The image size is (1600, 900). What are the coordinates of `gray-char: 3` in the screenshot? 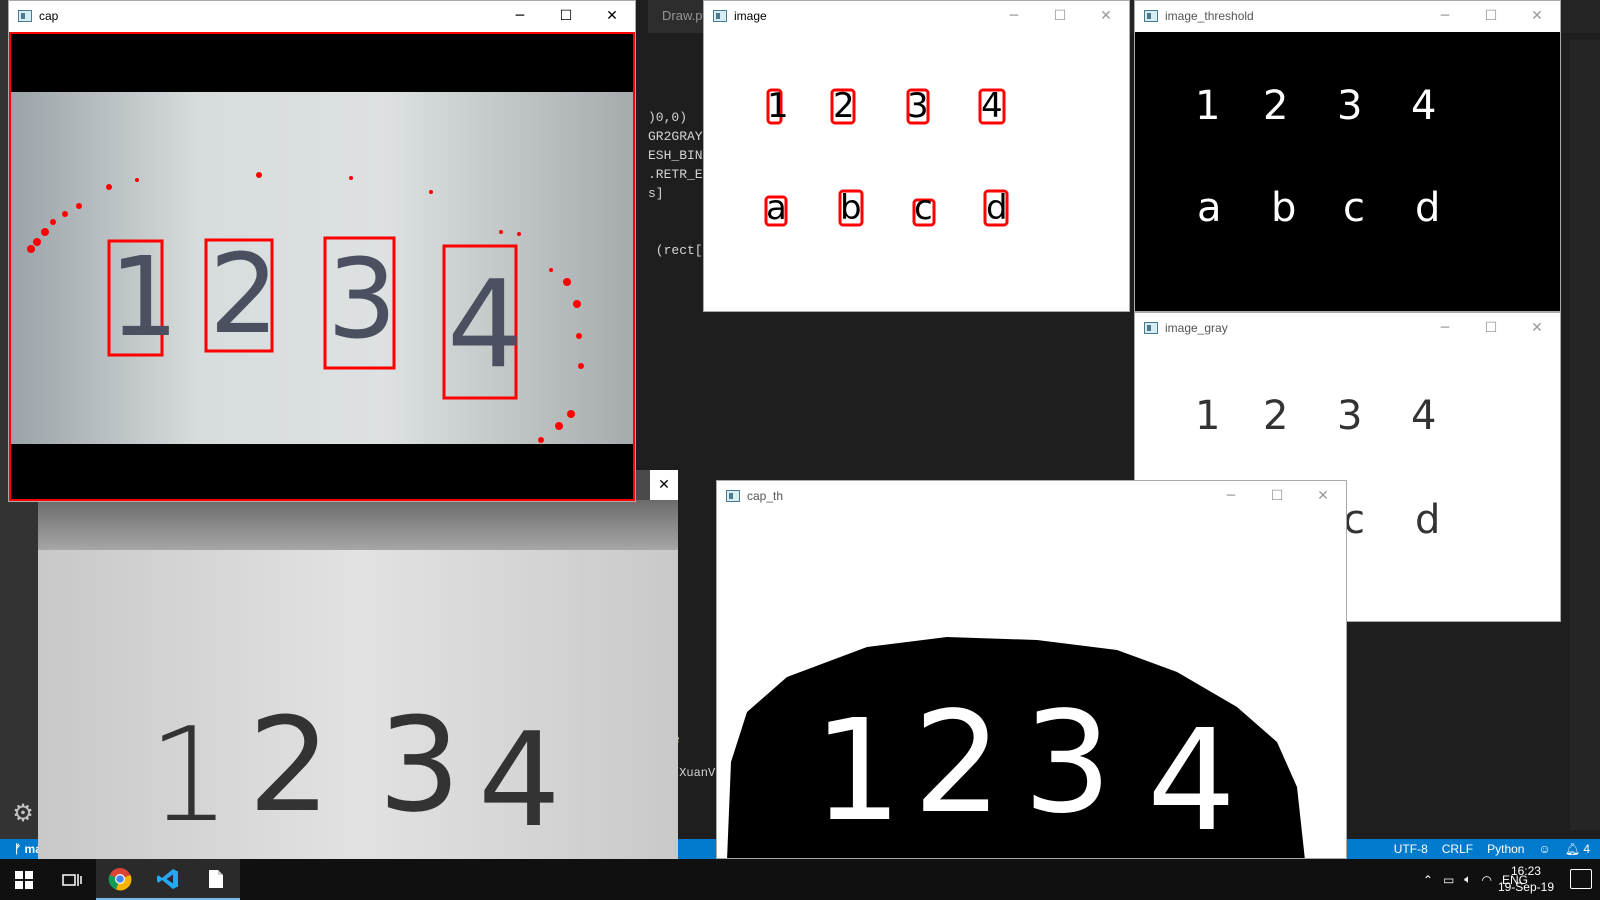 It's located at (1350, 416).